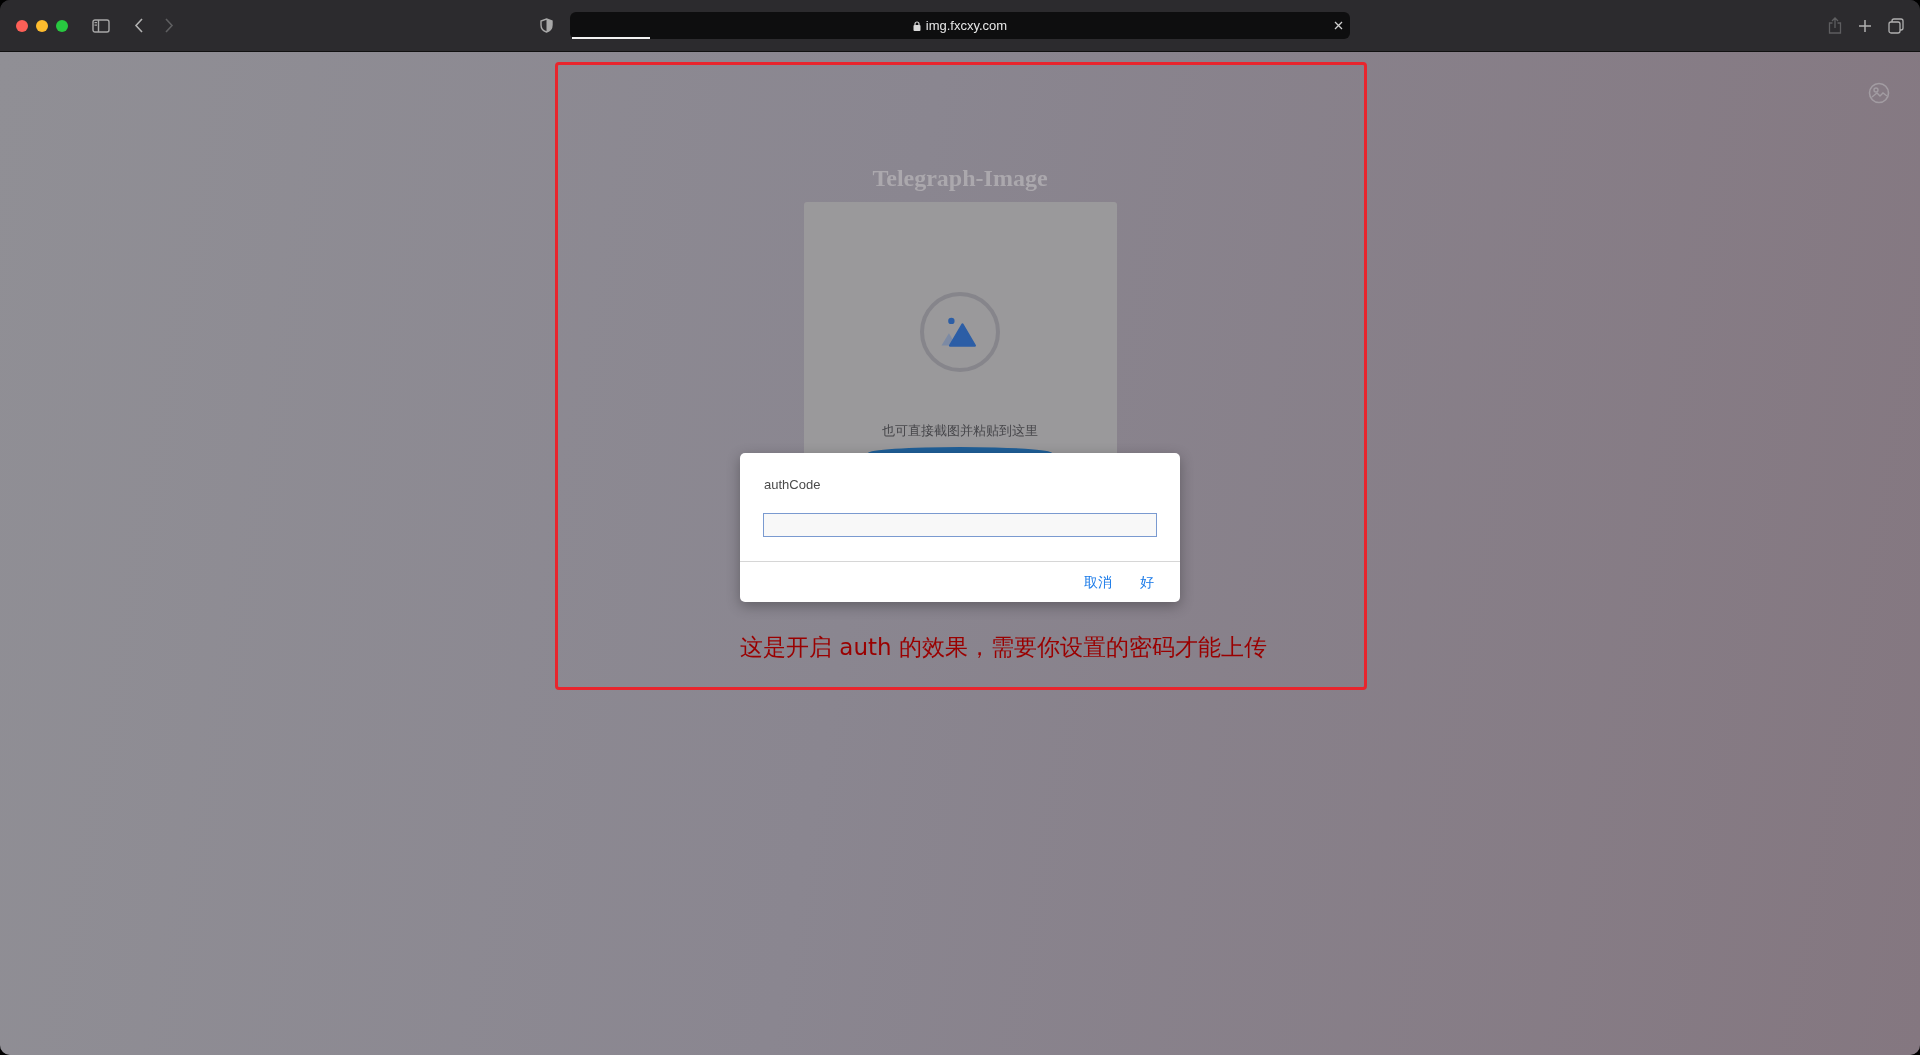  I want to click on cancel-button: 取消, so click(1098, 582).